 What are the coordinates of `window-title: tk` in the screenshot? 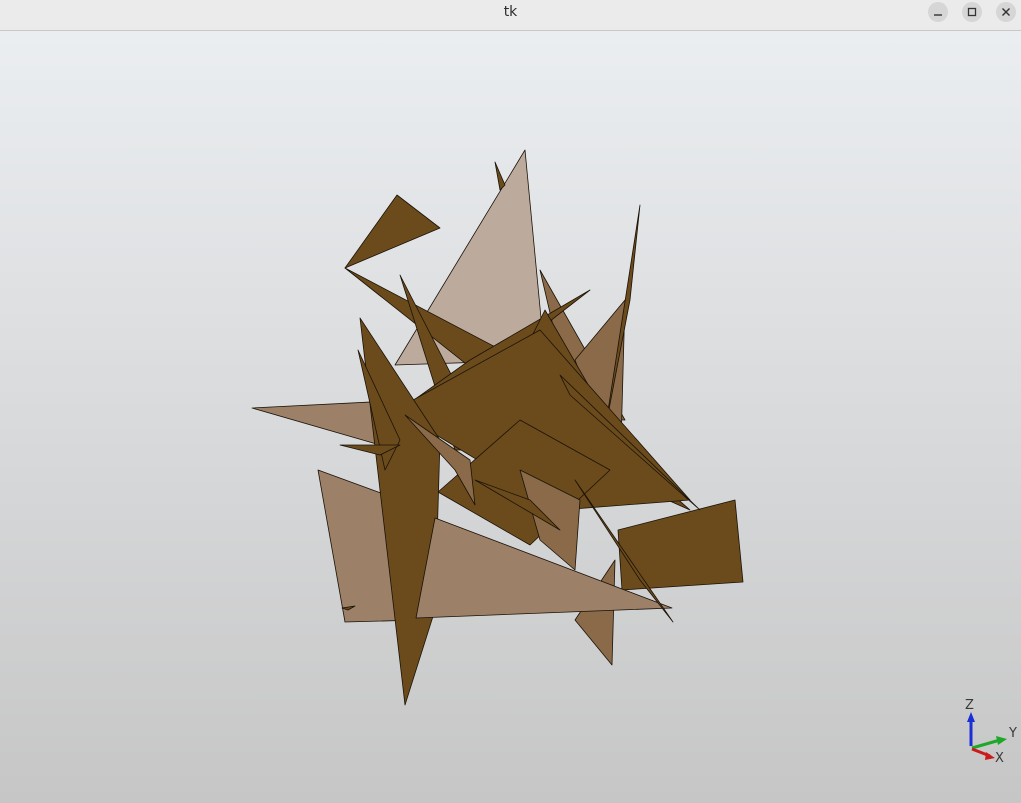 It's located at (510, 12).